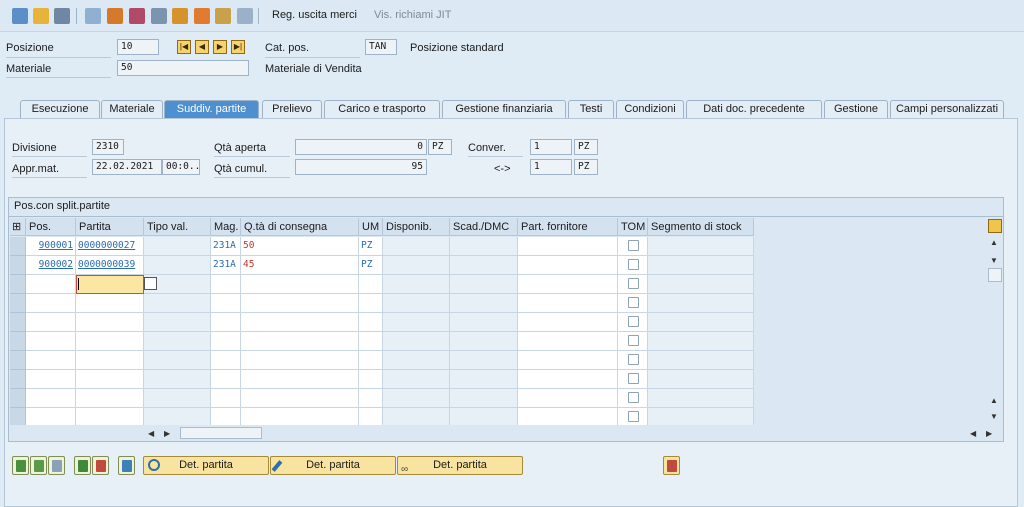  What do you see at coordinates (382, 109) in the screenshot?
I see `tab-carico-trasporto: Carico e trasporto` at bounding box center [382, 109].